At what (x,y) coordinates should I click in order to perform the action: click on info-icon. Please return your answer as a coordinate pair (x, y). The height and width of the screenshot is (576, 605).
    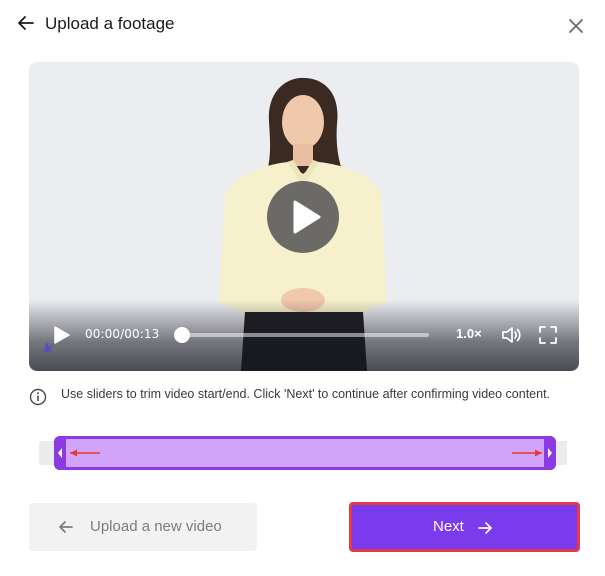
    Looking at the image, I should click on (38, 397).